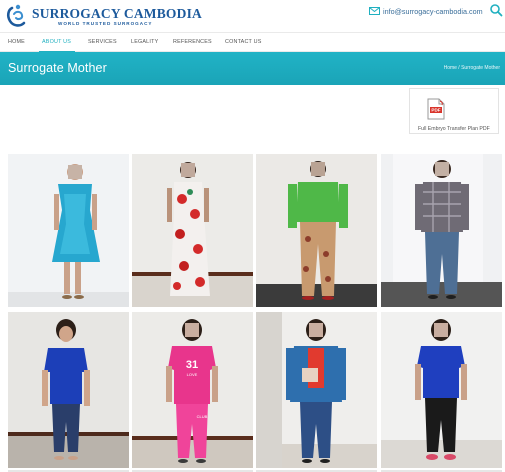  What do you see at coordinates (192, 42) in the screenshot?
I see `nav-item-references: REFERENCES` at bounding box center [192, 42].